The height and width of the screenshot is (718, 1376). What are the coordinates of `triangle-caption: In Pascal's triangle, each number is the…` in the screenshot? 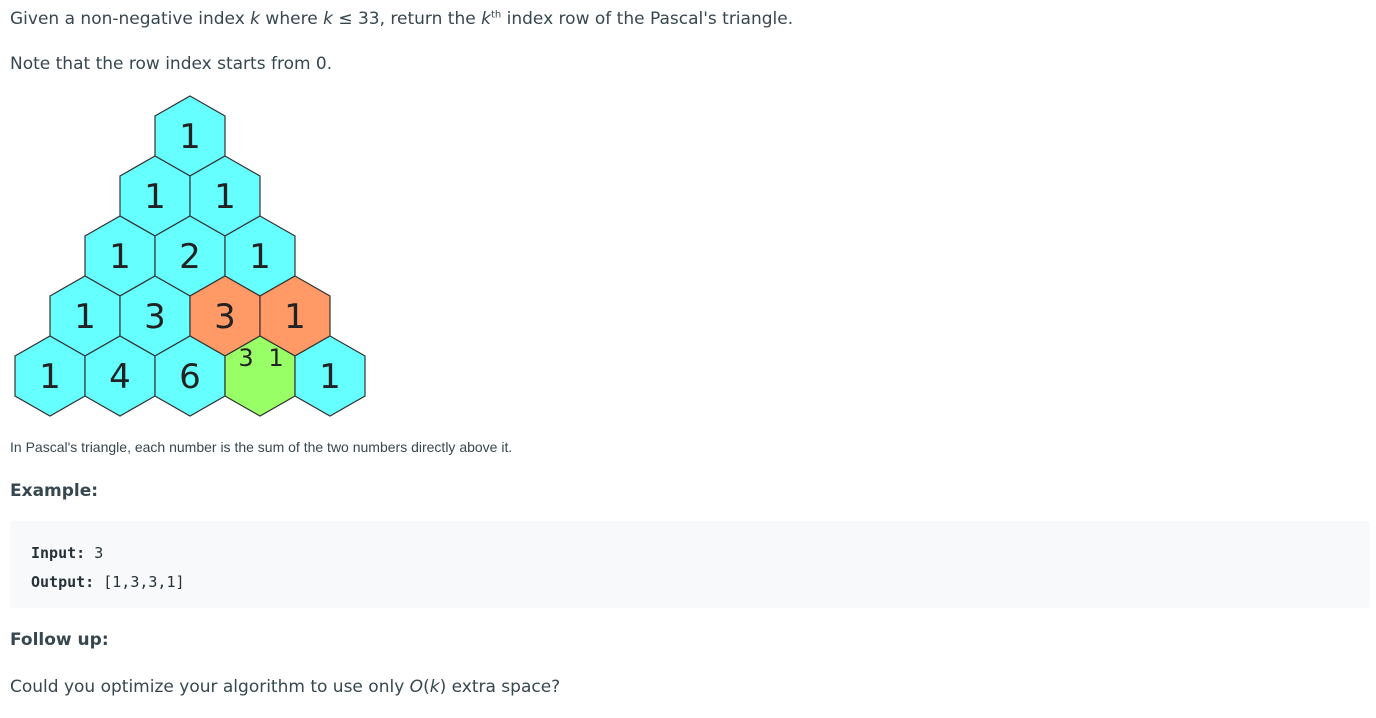 It's located at (261, 447).